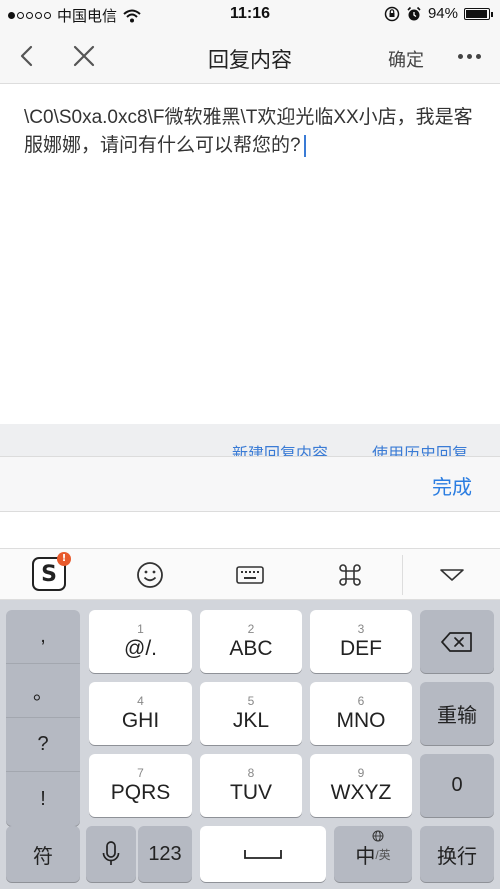 This screenshot has width=500, height=889. Describe the element at coordinates (140, 720) in the screenshot. I see `key-letters: GHI` at that location.